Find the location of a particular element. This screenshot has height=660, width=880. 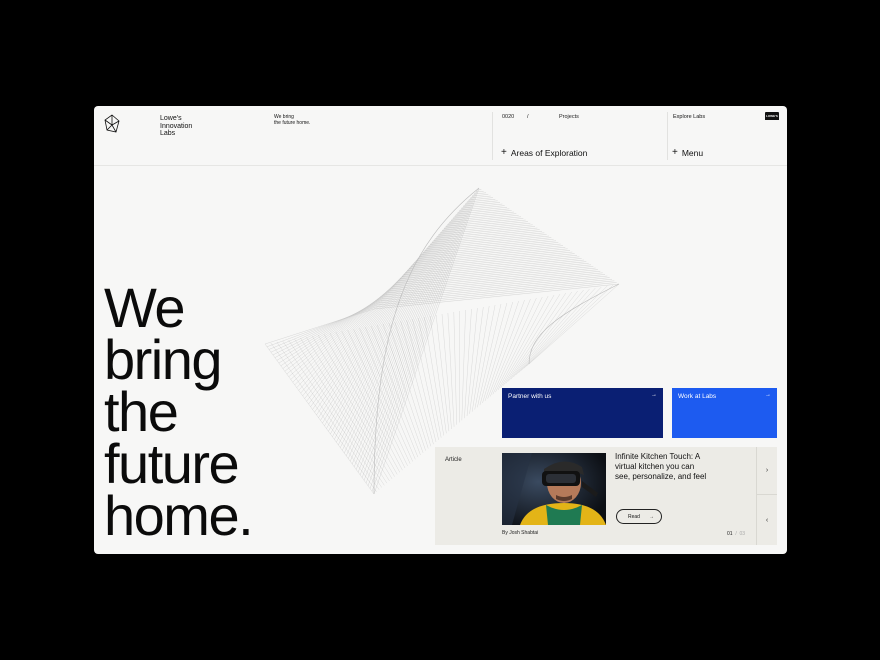

work-label: Work at Labs is located at coordinates (697, 396).